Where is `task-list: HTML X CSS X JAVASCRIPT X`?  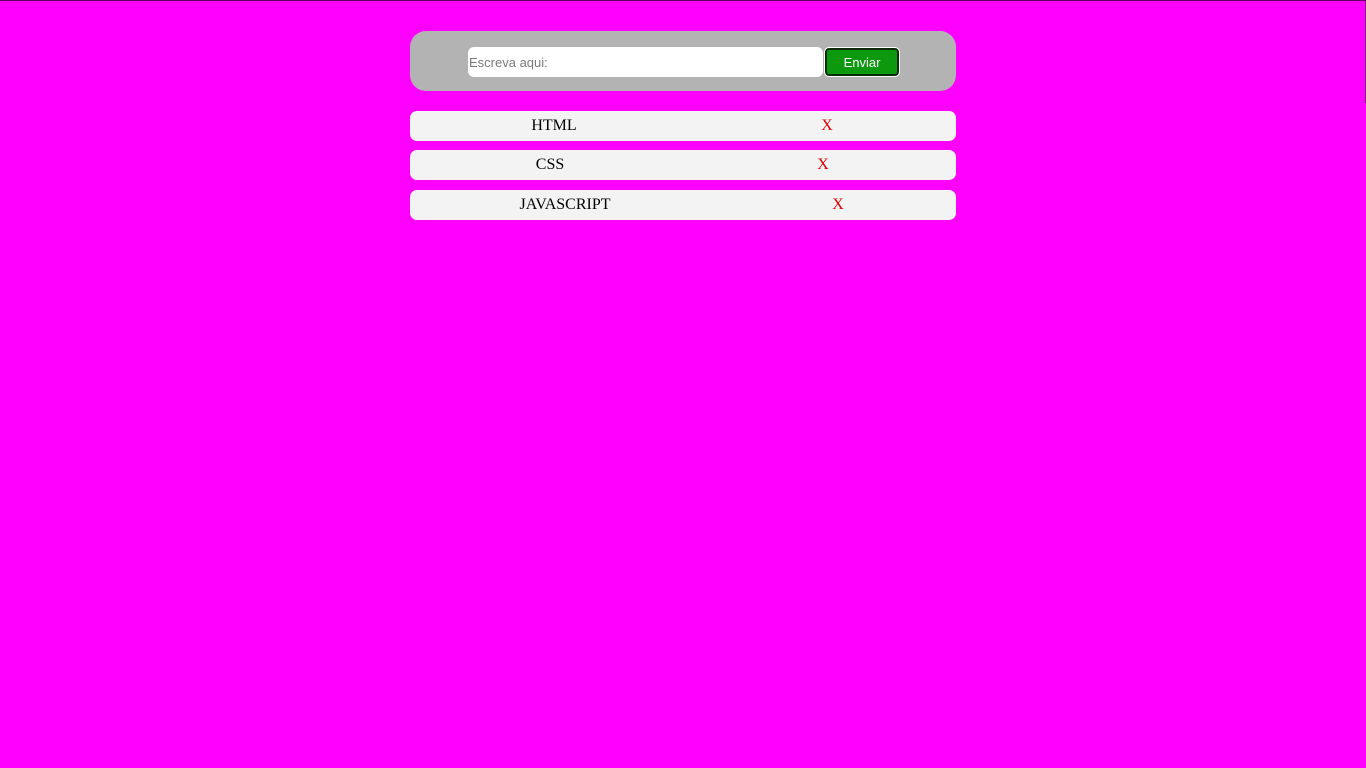 task-list: HTML X CSS X JAVASCRIPT X is located at coordinates (683, 170).